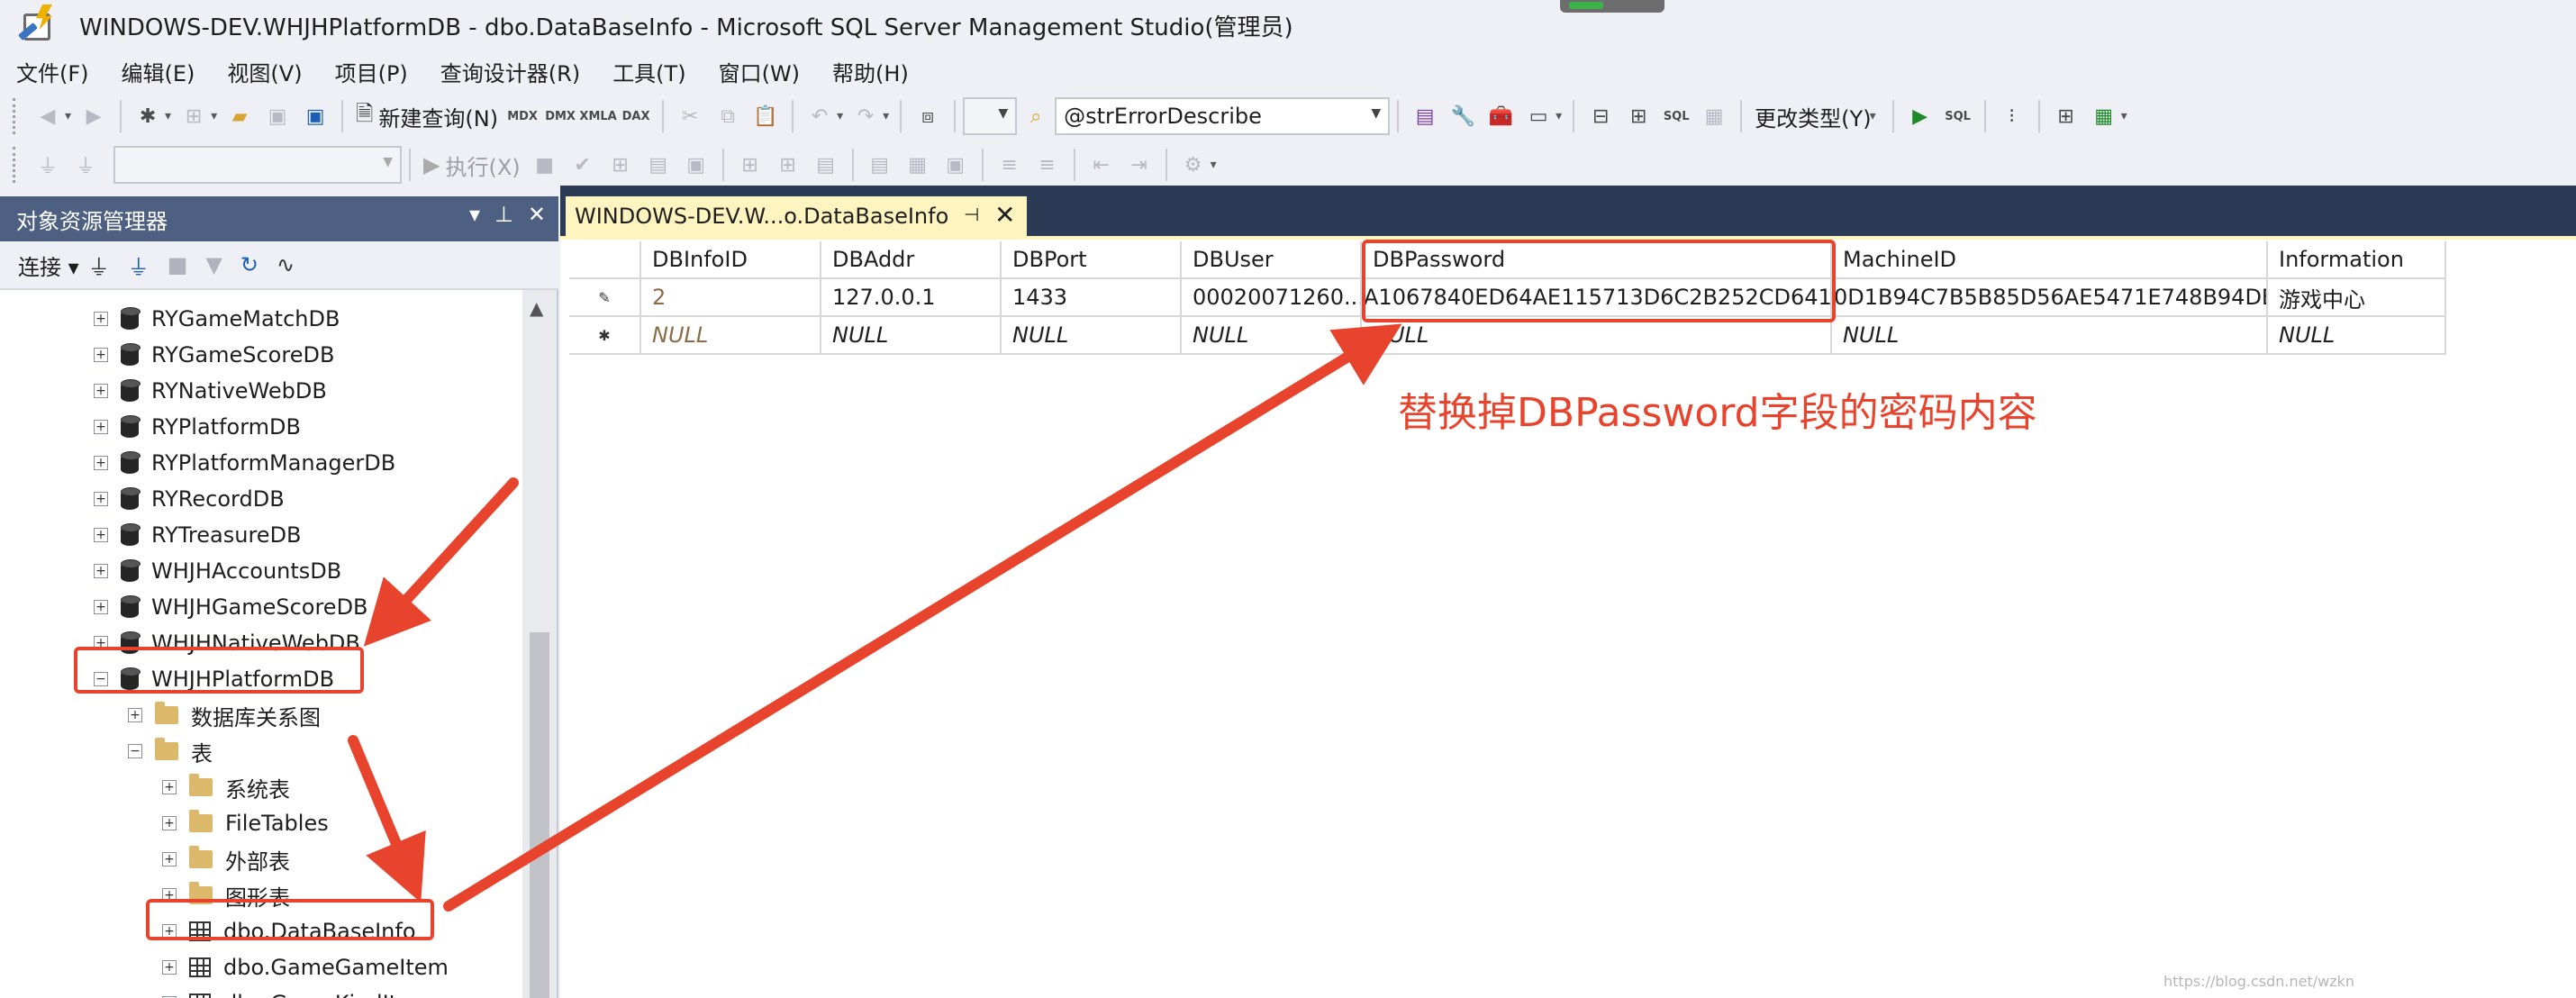 The image size is (2576, 998). What do you see at coordinates (2050, 260) in the screenshot?
I see `column-header-machineid: MachineID` at bounding box center [2050, 260].